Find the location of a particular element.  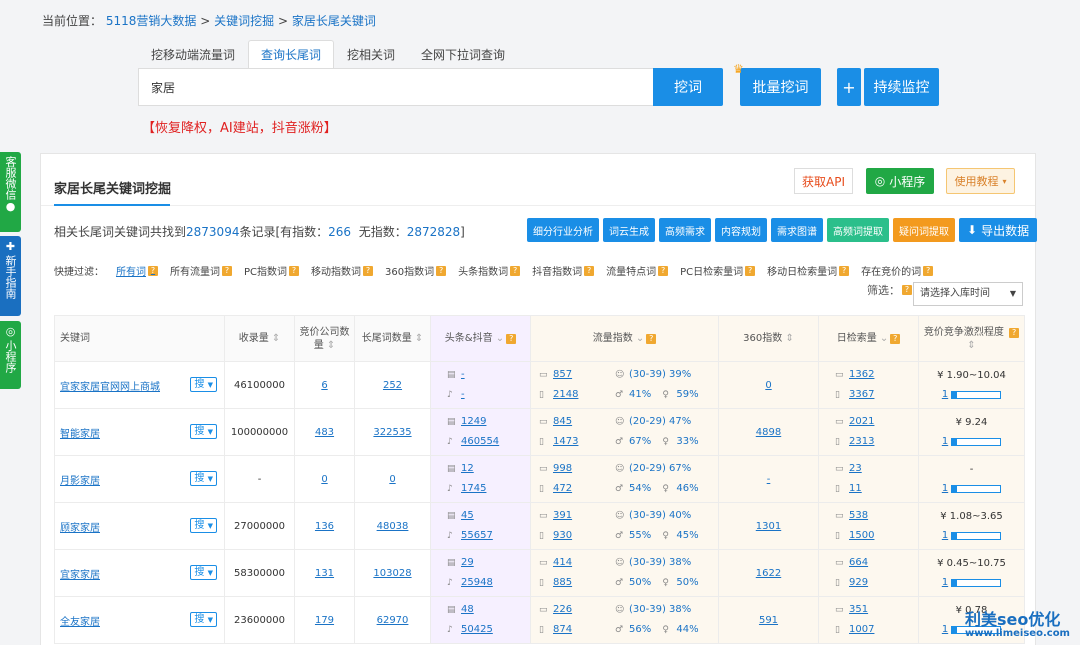

daily-pc-link: 2021 is located at coordinates (861, 421).